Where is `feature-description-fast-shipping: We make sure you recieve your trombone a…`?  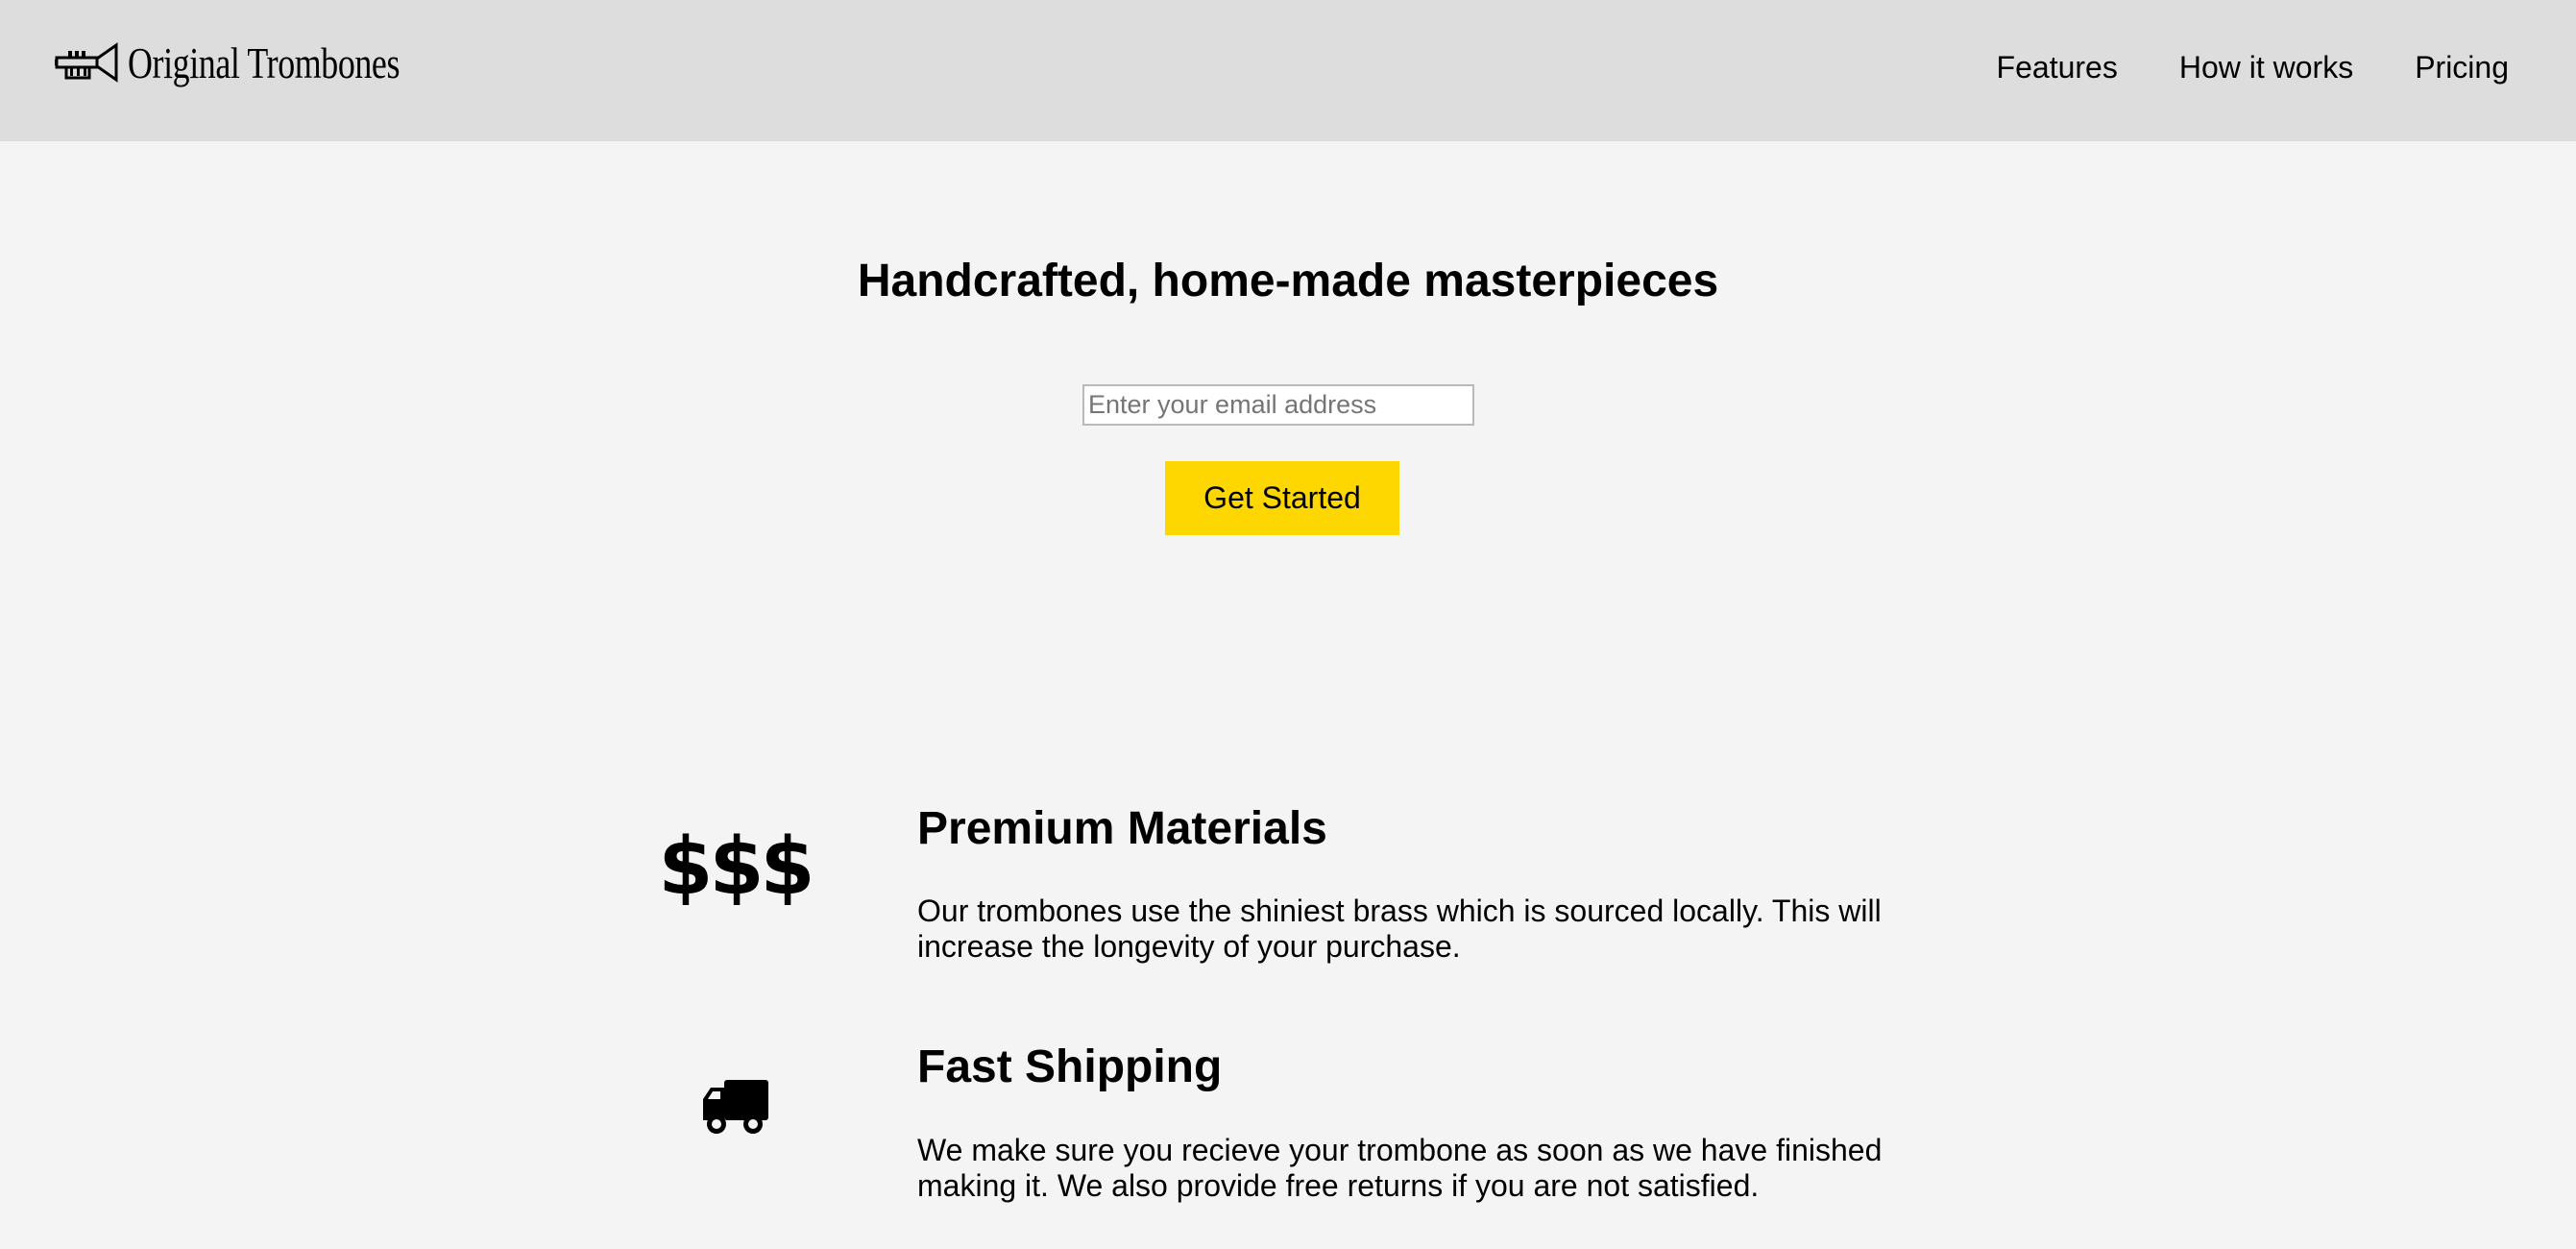 feature-description-fast-shipping: We make sure you recieve your trombone a… is located at coordinates (1400, 1168).